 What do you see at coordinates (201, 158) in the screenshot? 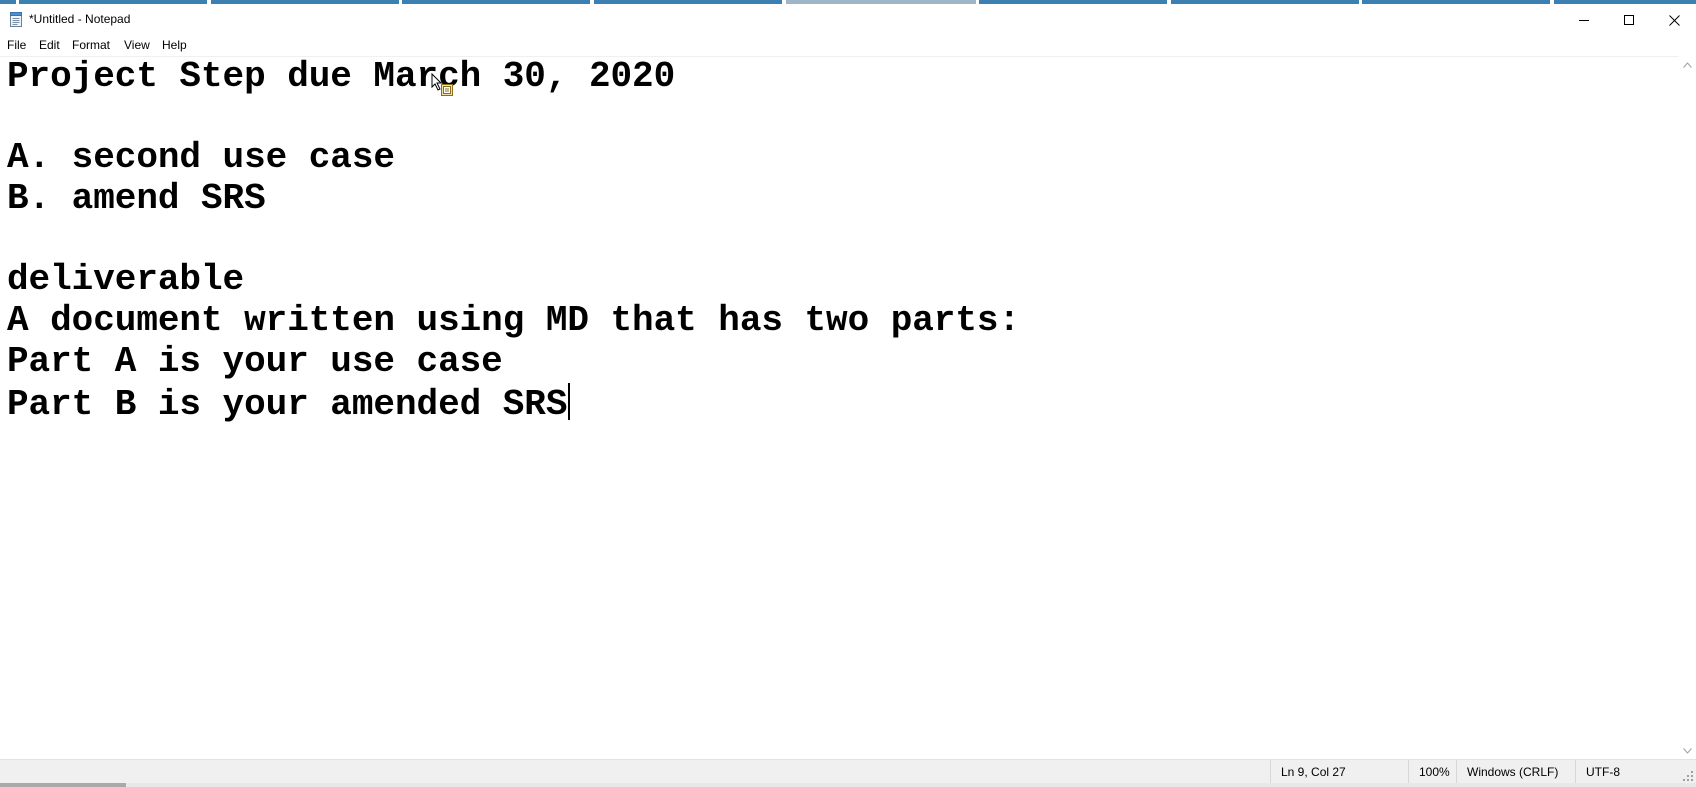
I see `text-line: A. second use case` at bounding box center [201, 158].